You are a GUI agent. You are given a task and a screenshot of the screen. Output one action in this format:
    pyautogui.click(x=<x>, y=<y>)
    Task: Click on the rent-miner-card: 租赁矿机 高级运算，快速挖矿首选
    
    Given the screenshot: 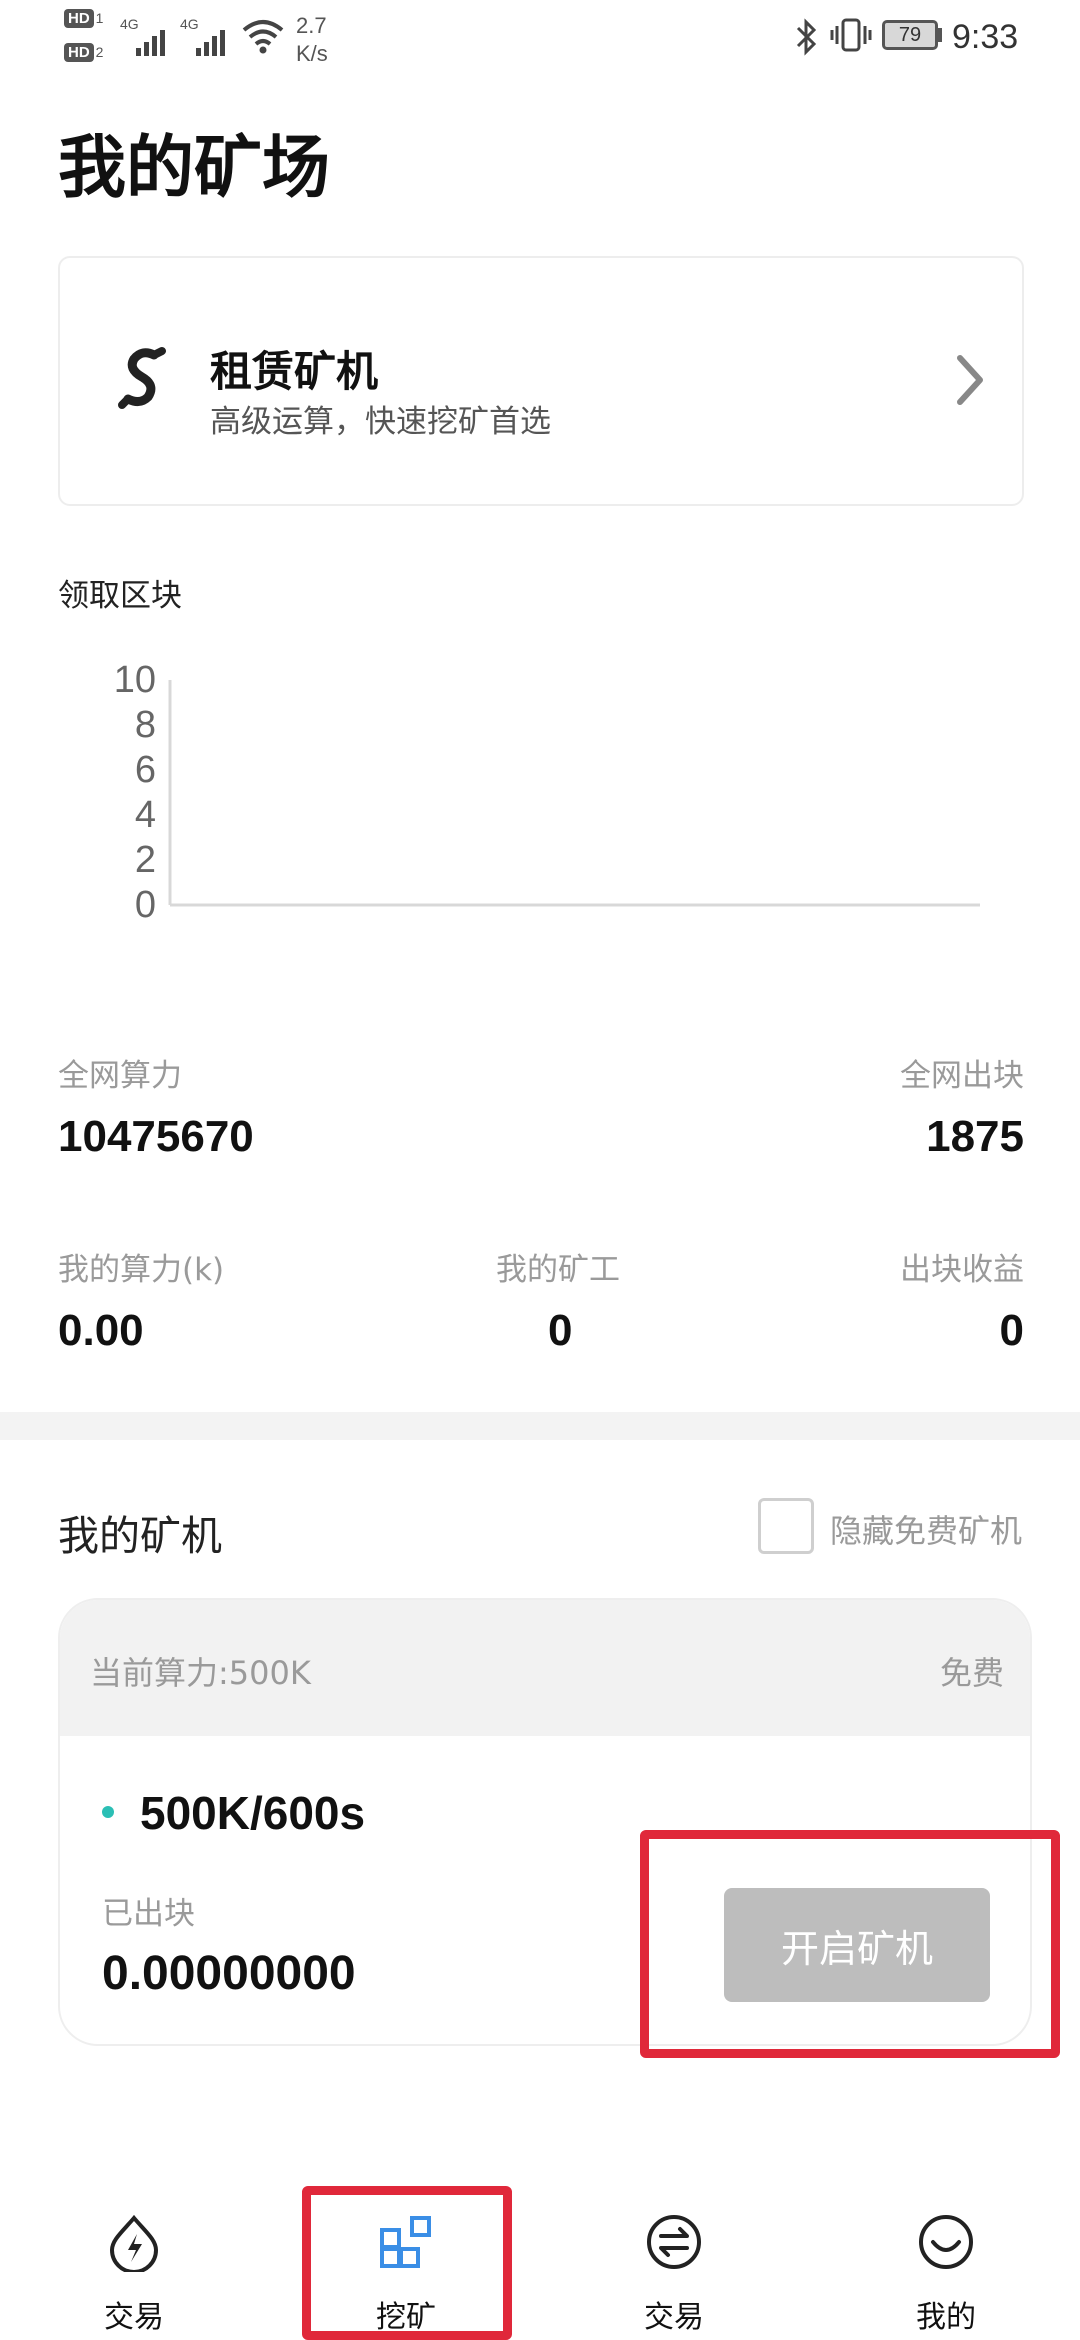 What is the action you would take?
    pyautogui.click(x=541, y=381)
    